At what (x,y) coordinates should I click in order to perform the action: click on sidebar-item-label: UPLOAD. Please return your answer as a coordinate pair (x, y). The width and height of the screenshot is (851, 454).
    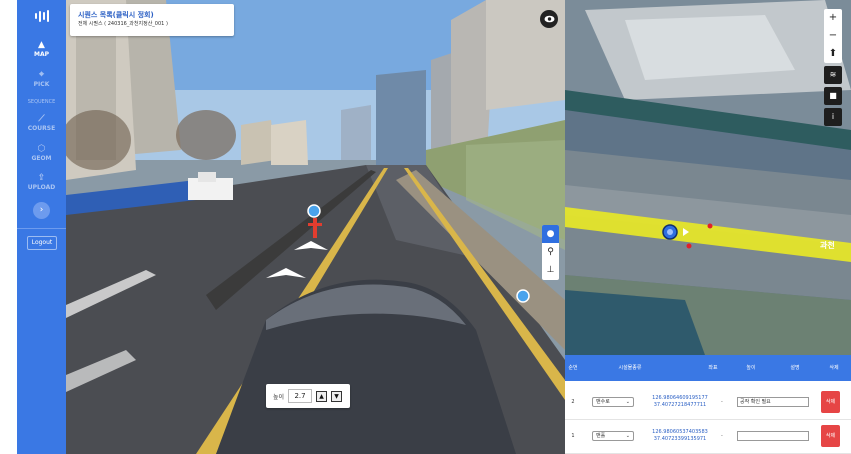
    Looking at the image, I should click on (41, 187).